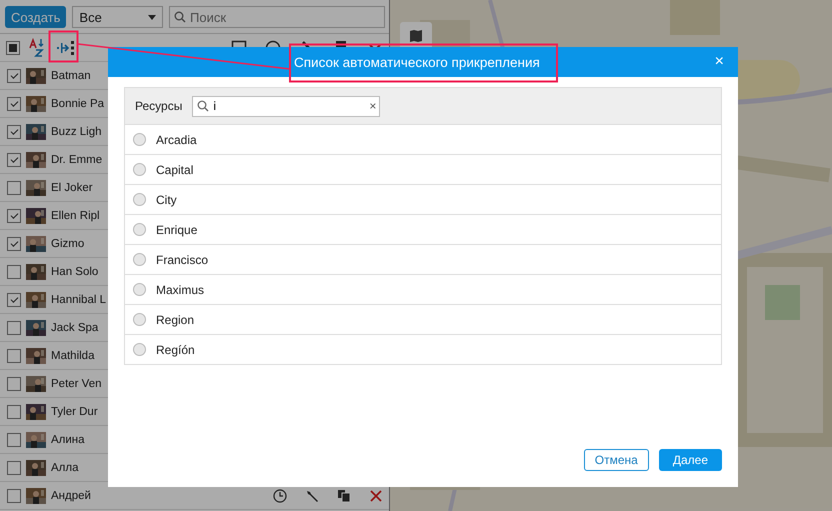  Describe the element at coordinates (13, 47) in the screenshot. I see `select-all-checkbox` at that location.